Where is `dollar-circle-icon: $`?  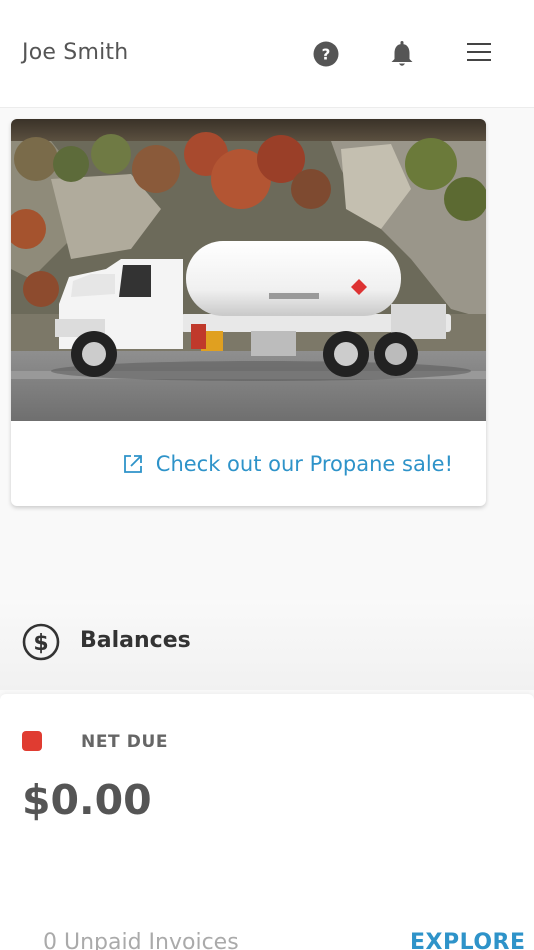
dollar-circle-icon: $ is located at coordinates (41, 642).